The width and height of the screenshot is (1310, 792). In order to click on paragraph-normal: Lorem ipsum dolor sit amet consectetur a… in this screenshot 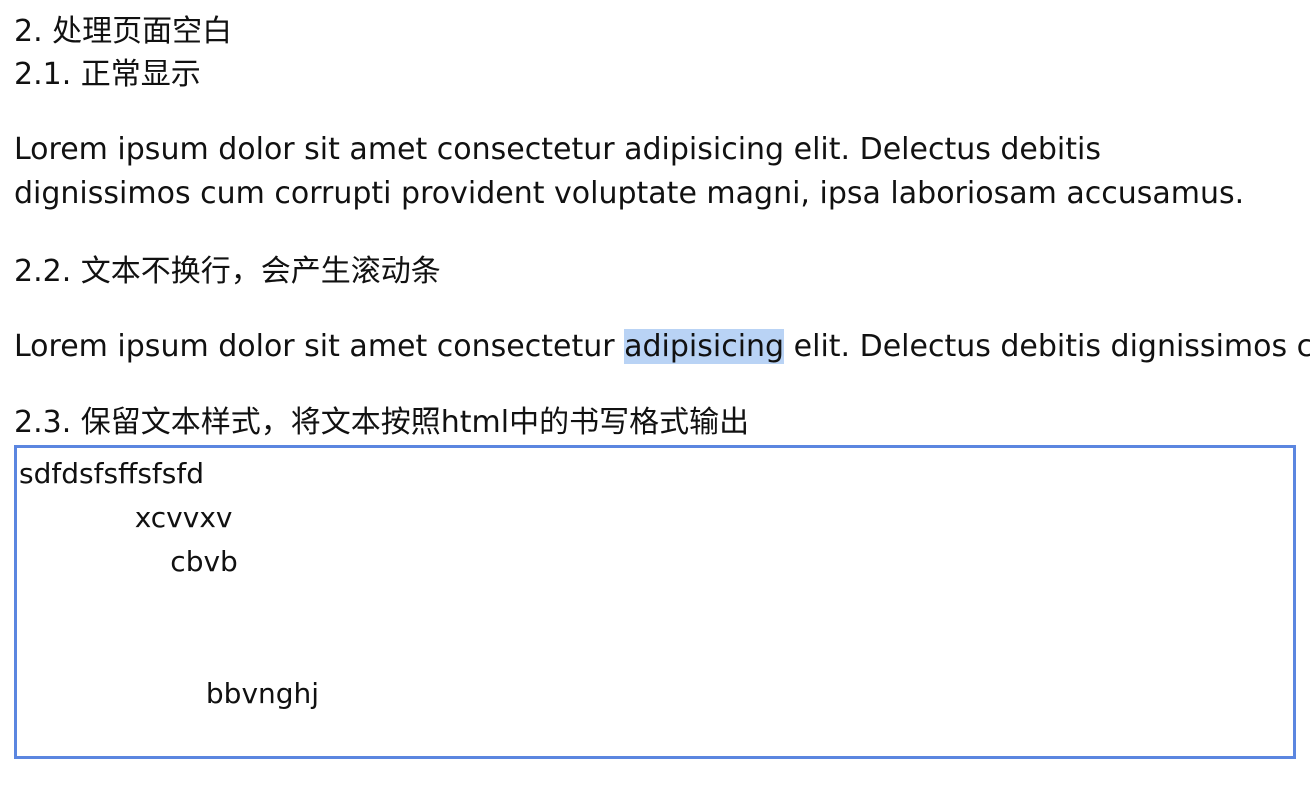, I will do `click(629, 171)`.